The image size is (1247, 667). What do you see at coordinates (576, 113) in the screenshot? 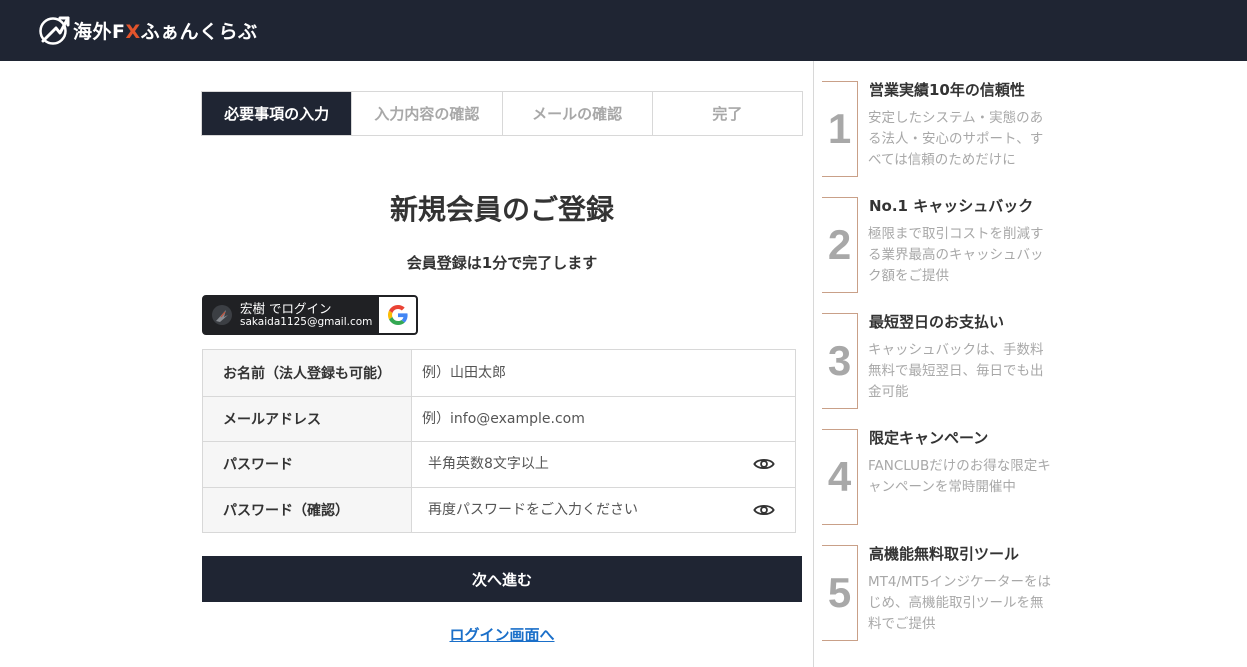
I see `step-email: メールの確認` at bounding box center [576, 113].